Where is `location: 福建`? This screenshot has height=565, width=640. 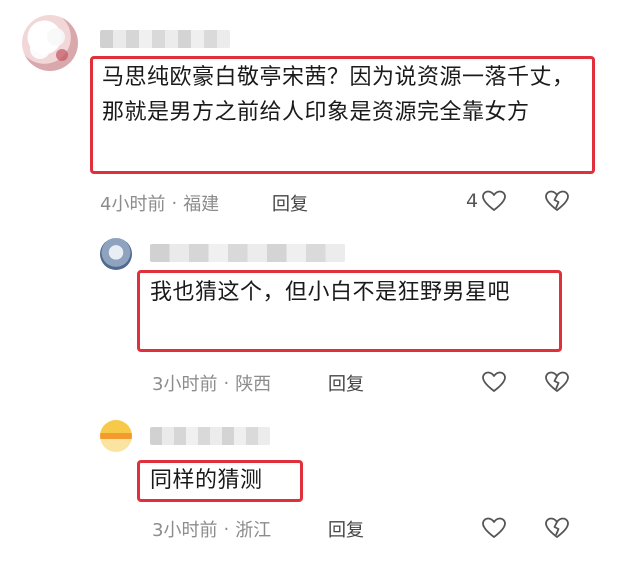 location: 福建 is located at coordinates (201, 204).